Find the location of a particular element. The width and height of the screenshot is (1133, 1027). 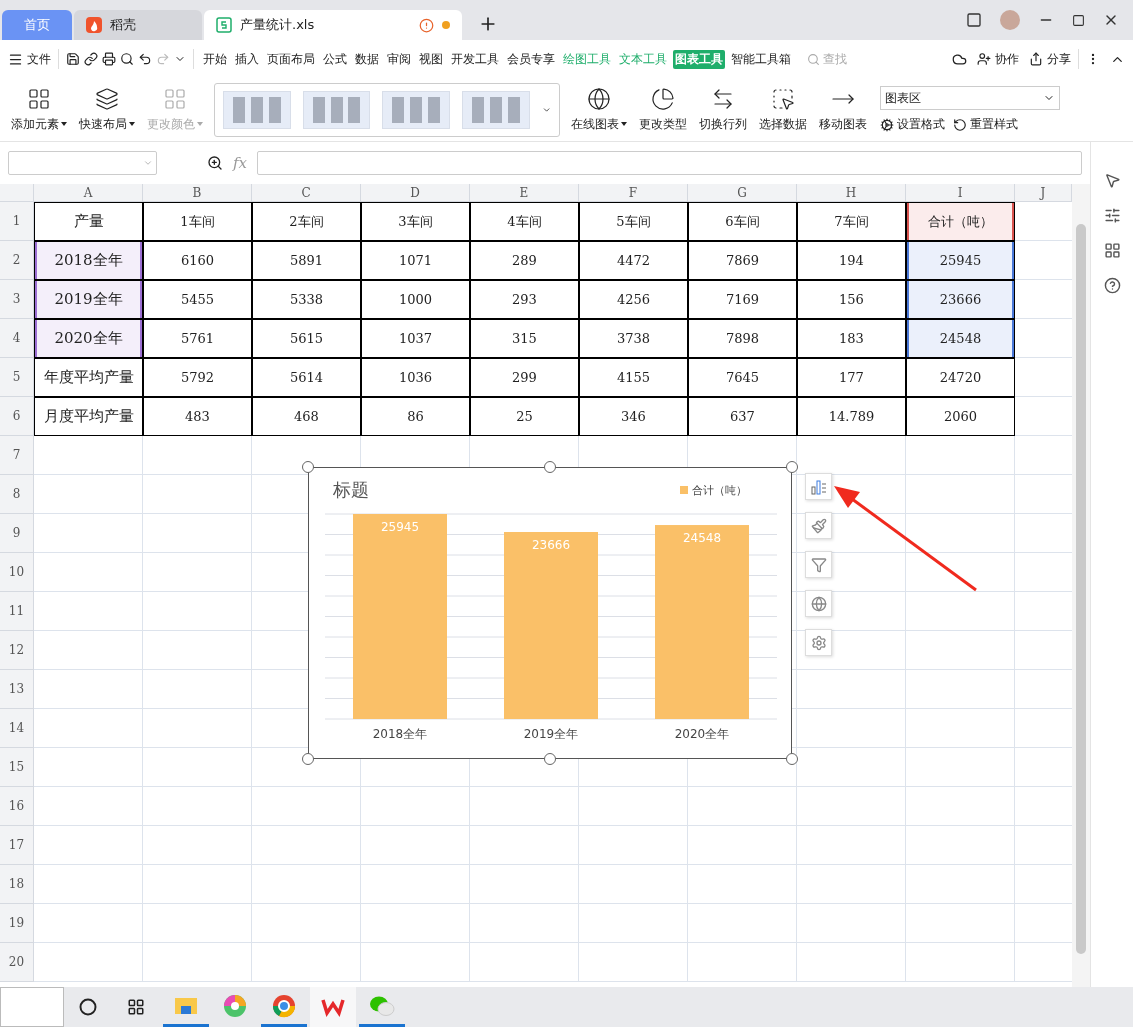

layout-icon is located at coordinates (1112, 250).